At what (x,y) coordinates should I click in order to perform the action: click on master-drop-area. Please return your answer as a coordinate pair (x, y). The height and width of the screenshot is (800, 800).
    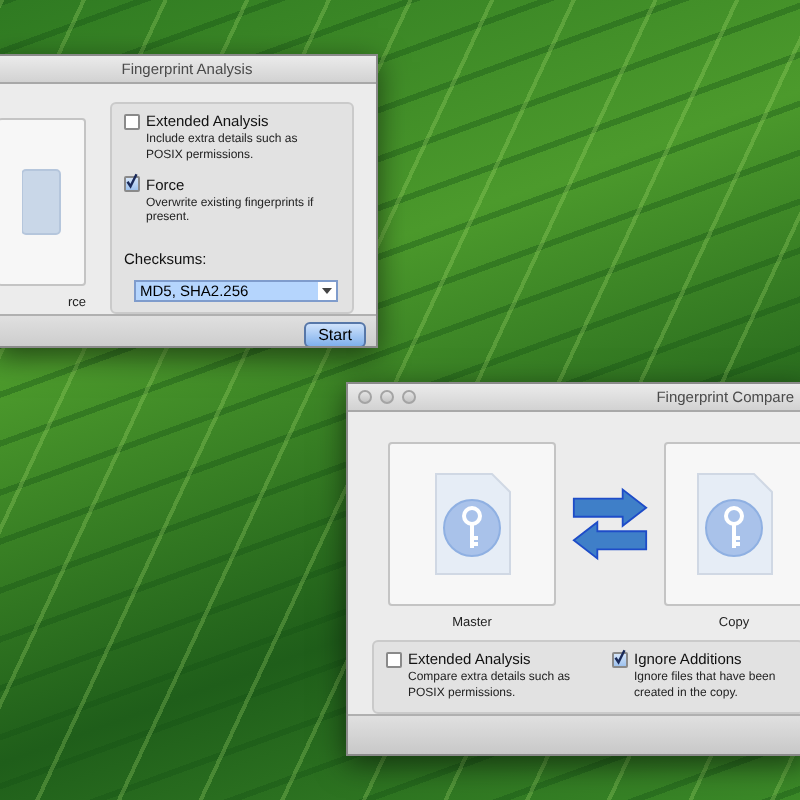
    Looking at the image, I should click on (472, 524).